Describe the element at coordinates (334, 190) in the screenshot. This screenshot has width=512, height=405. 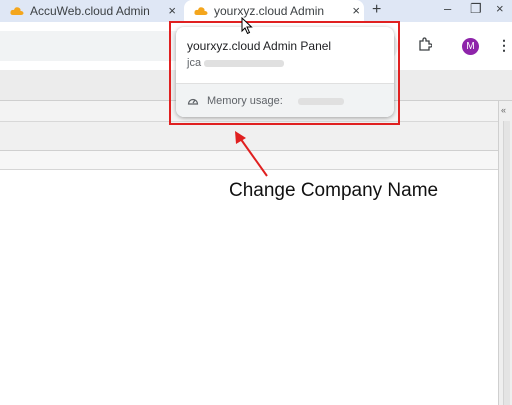
I see `annotation-label: Change Company Name` at that location.